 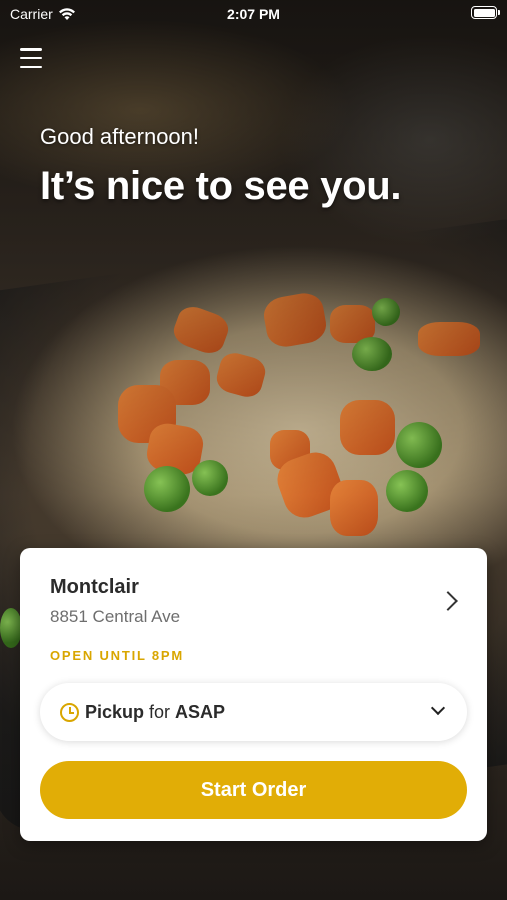 What do you see at coordinates (438, 708) in the screenshot?
I see `chevron-down-icon` at bounding box center [438, 708].